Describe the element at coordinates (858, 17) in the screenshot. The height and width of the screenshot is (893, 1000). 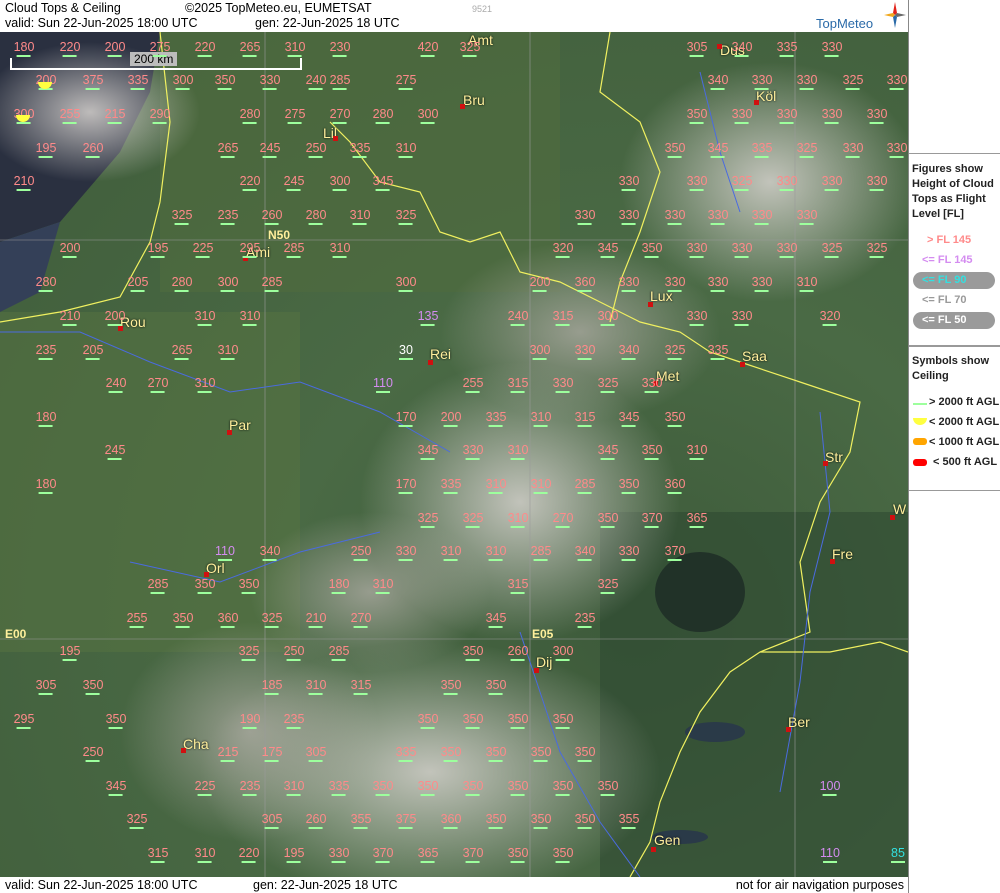
I see `topmeteo-logo: TopMeteo` at that location.